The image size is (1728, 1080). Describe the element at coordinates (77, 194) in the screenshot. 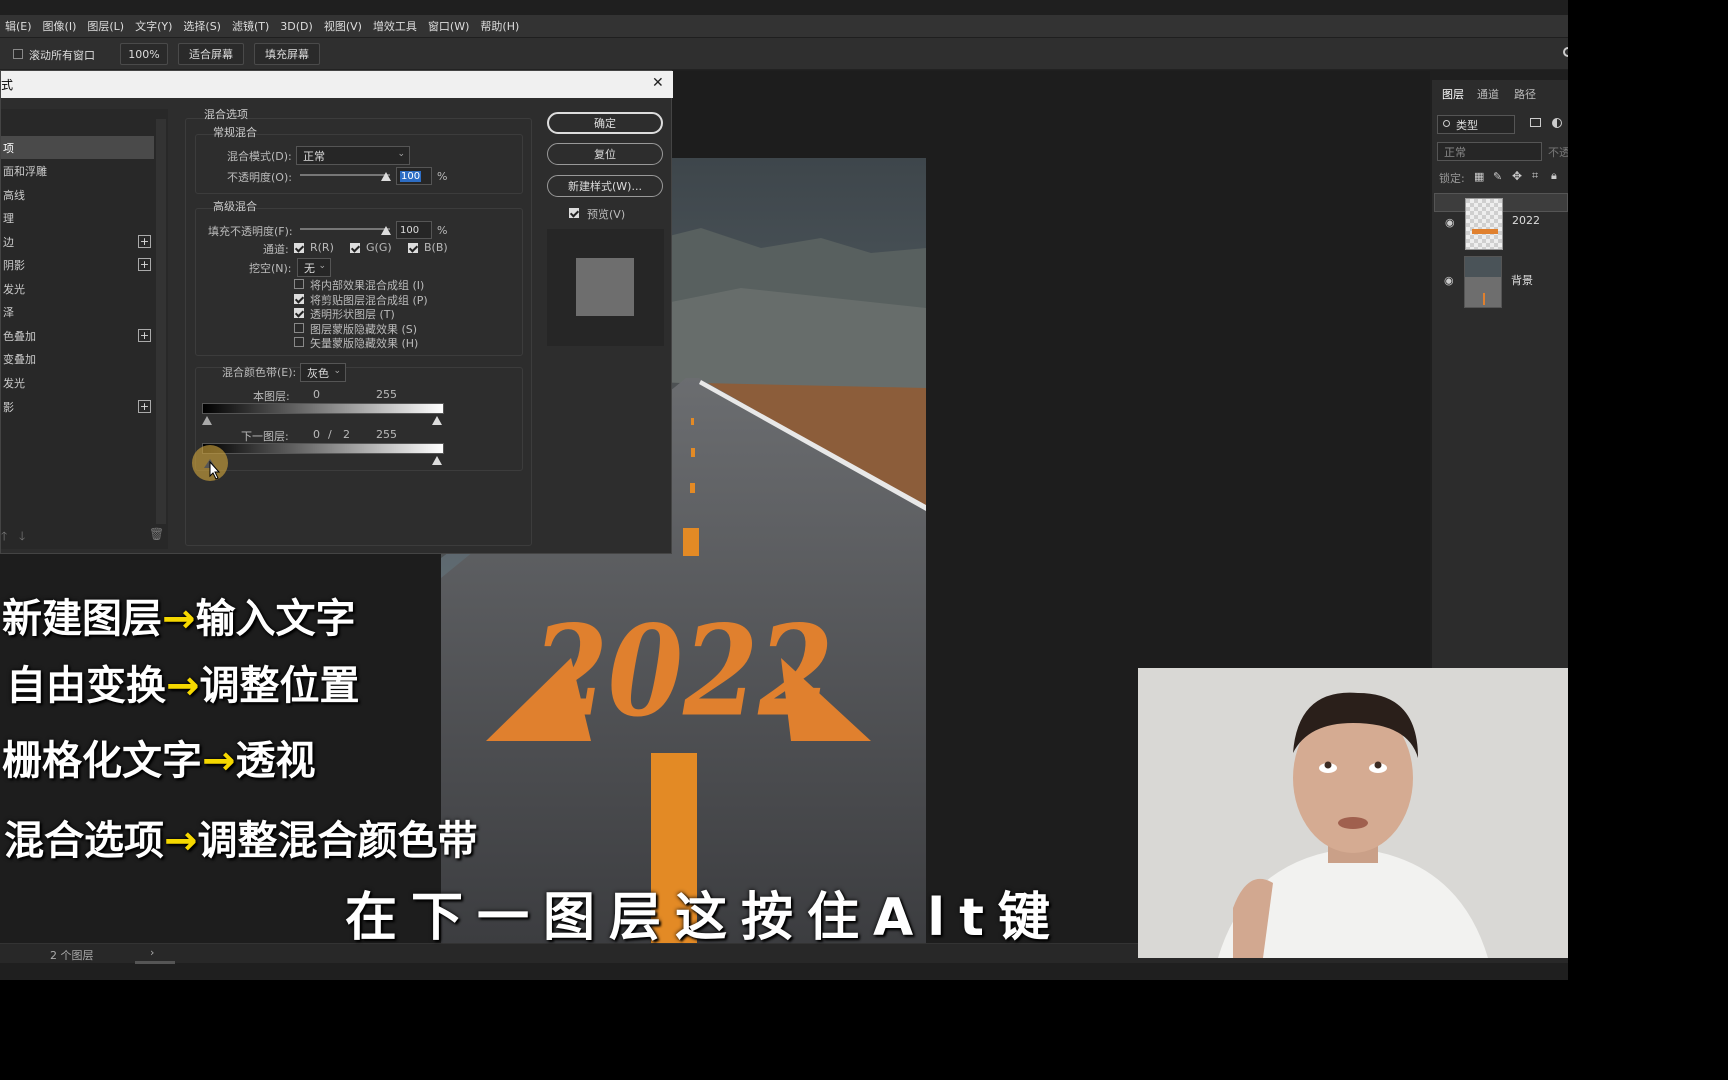

I see `style-contour: 高线` at that location.